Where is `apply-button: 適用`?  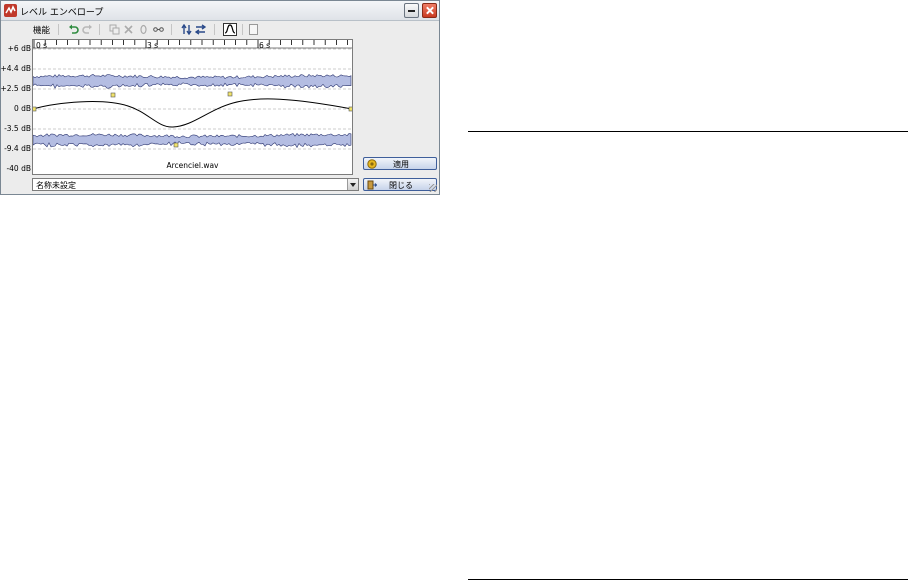
apply-button: 適用 is located at coordinates (400, 163).